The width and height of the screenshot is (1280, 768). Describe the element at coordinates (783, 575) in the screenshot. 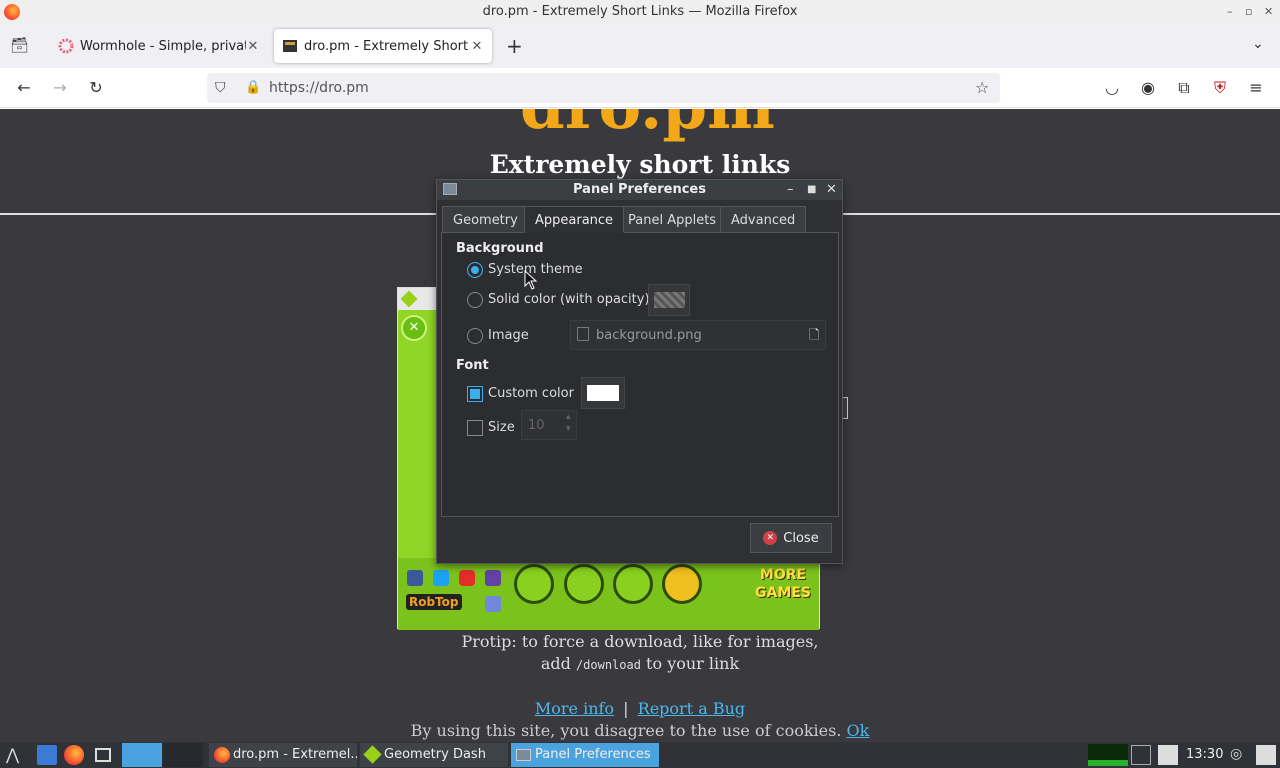

I see `more-games-line1: MORE` at that location.